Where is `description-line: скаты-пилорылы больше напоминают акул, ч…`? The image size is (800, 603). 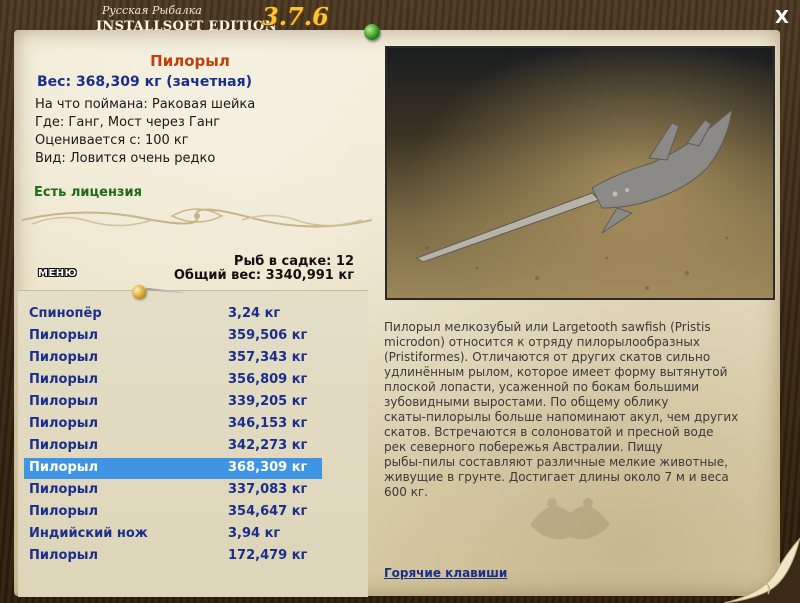 description-line: скаты-пилорылы больше напоминают акул, ч… is located at coordinates (561, 417).